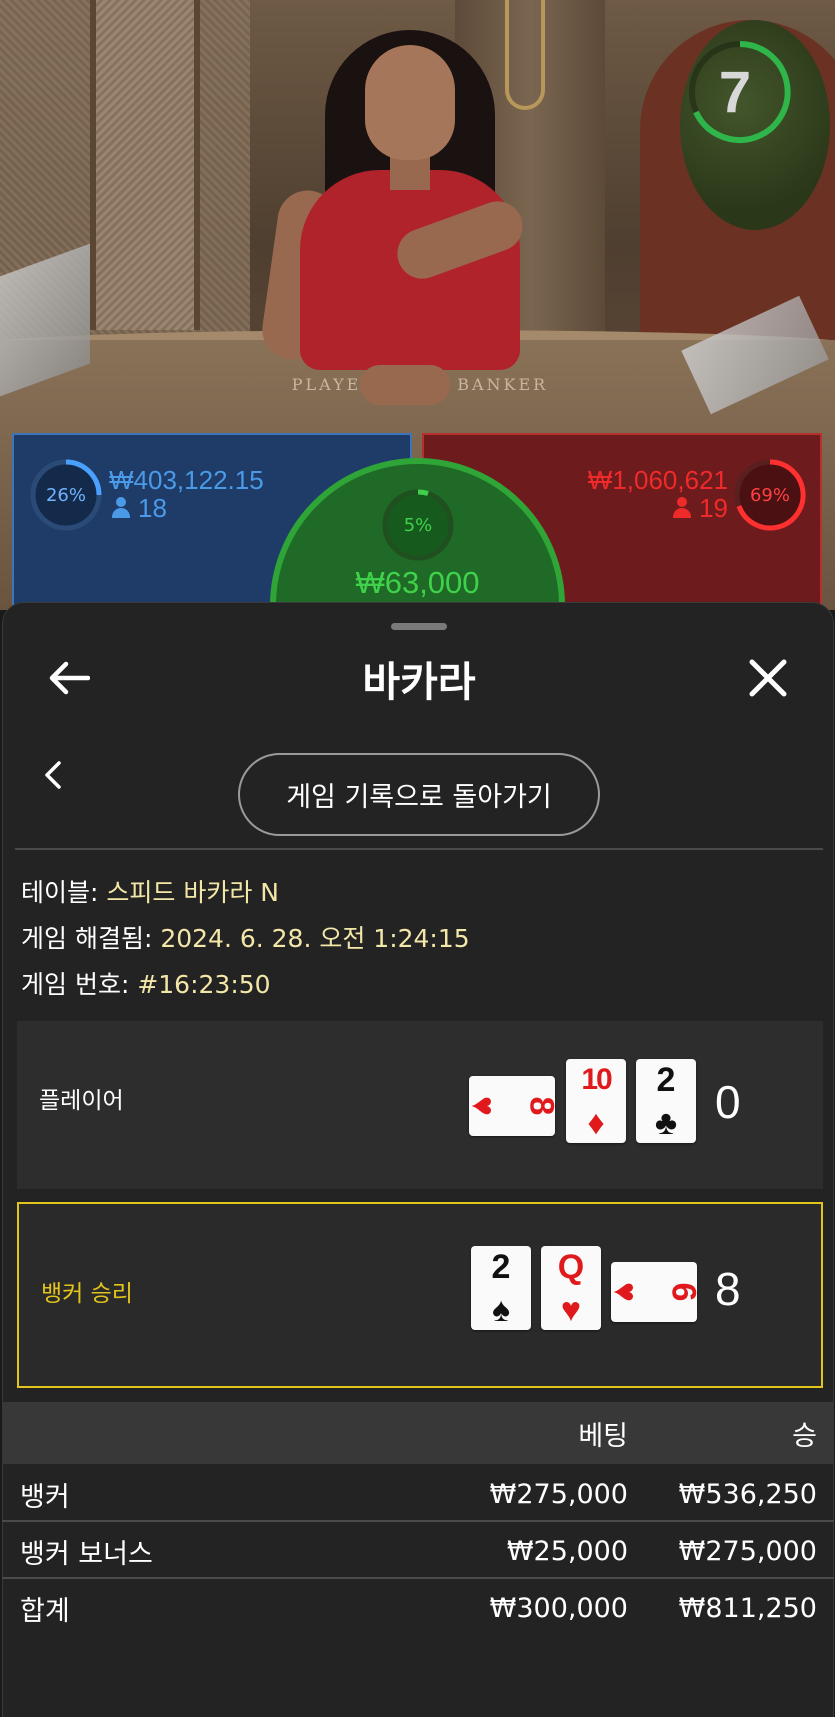 The image size is (835, 1717). What do you see at coordinates (666, 1101) in the screenshot?
I see `player-card-3: 2 ♣` at bounding box center [666, 1101].